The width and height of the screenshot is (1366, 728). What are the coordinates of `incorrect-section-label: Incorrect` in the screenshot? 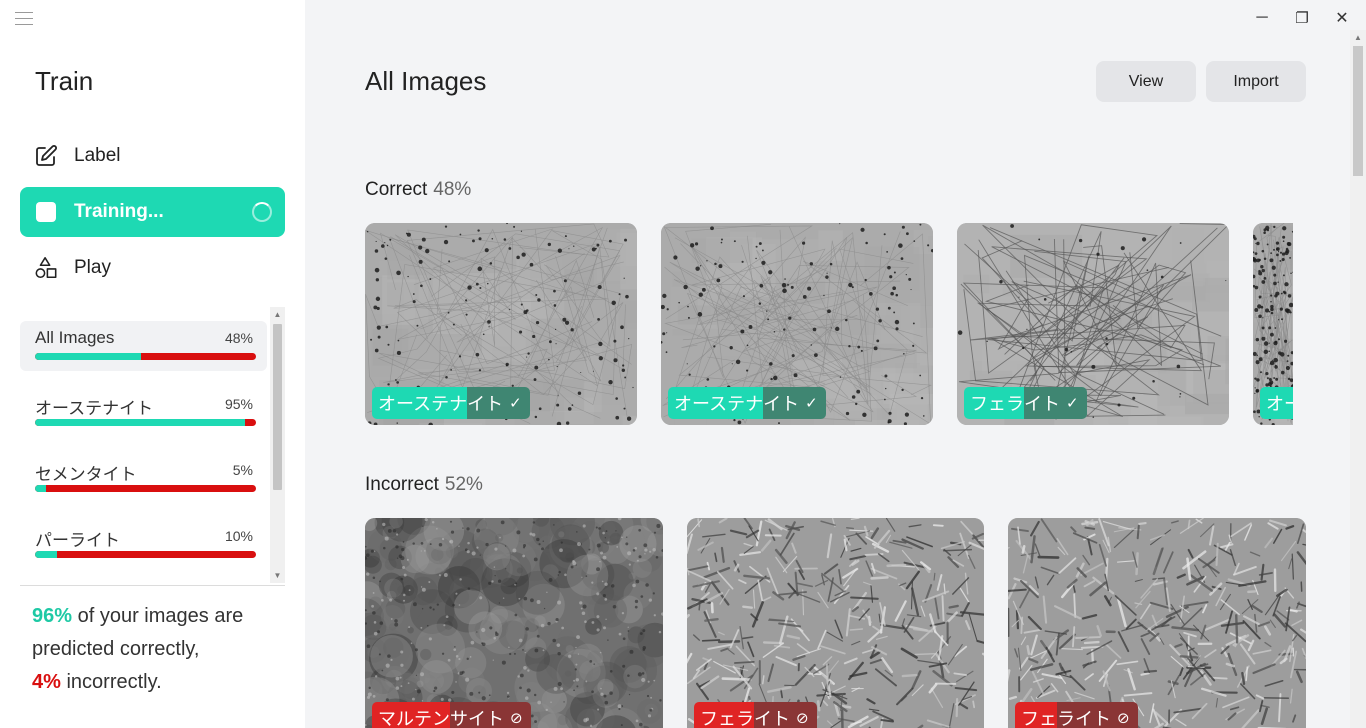 It's located at (402, 484).